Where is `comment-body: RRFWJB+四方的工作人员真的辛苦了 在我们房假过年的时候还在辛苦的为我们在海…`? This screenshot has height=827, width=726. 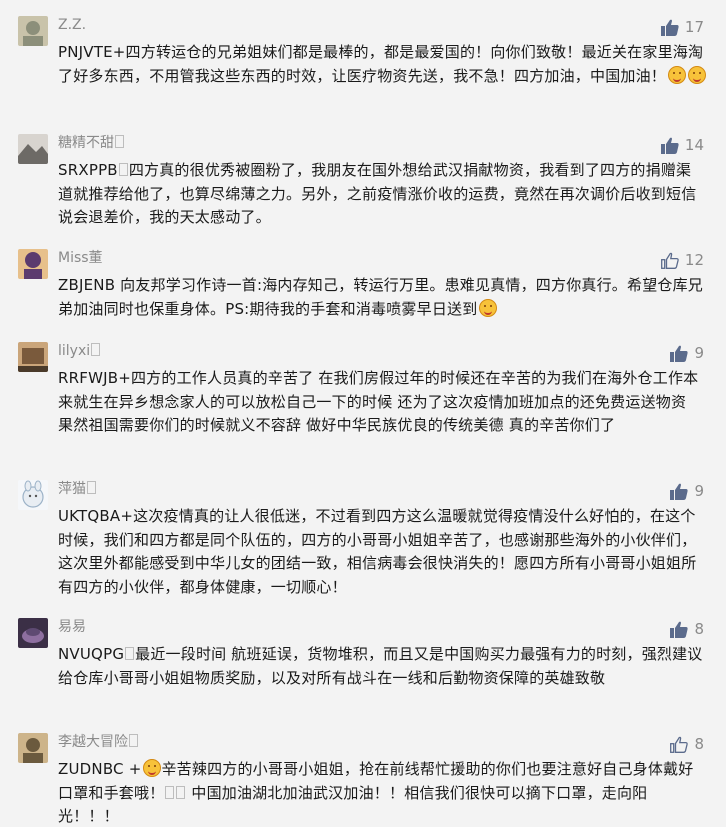
comment-body: RRFWJB+四方的工作人员真的辛苦了 在我们房假过年的时候还在辛苦的为我们在海… is located at coordinates (378, 401).